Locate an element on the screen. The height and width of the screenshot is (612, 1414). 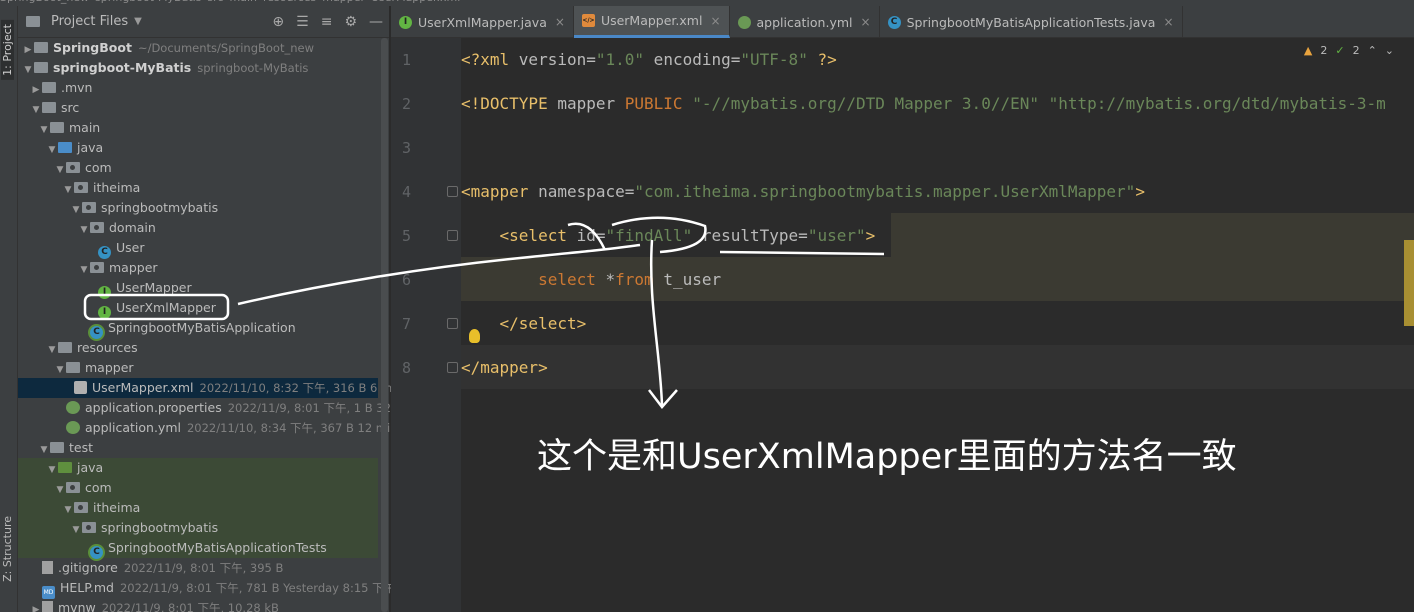
spring-config-icon is located at coordinates (73, 407).